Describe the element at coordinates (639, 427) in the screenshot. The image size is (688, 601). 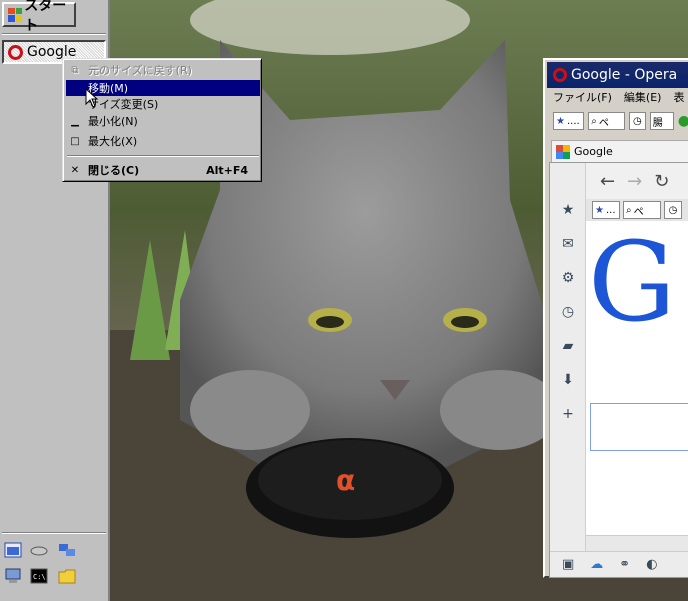
I see `google-search-input` at that location.